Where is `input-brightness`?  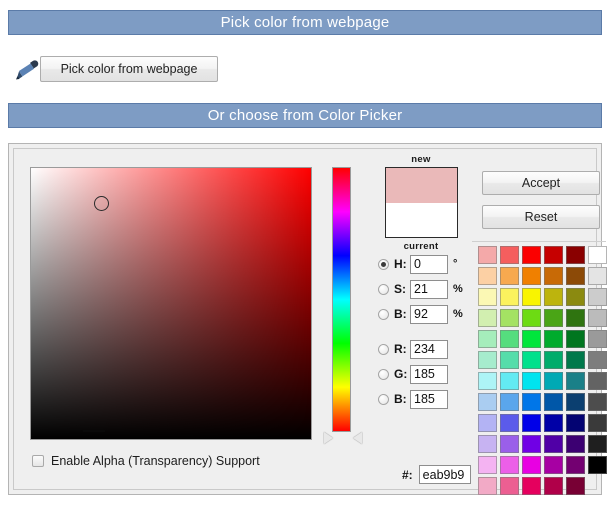
input-brightness is located at coordinates (429, 314).